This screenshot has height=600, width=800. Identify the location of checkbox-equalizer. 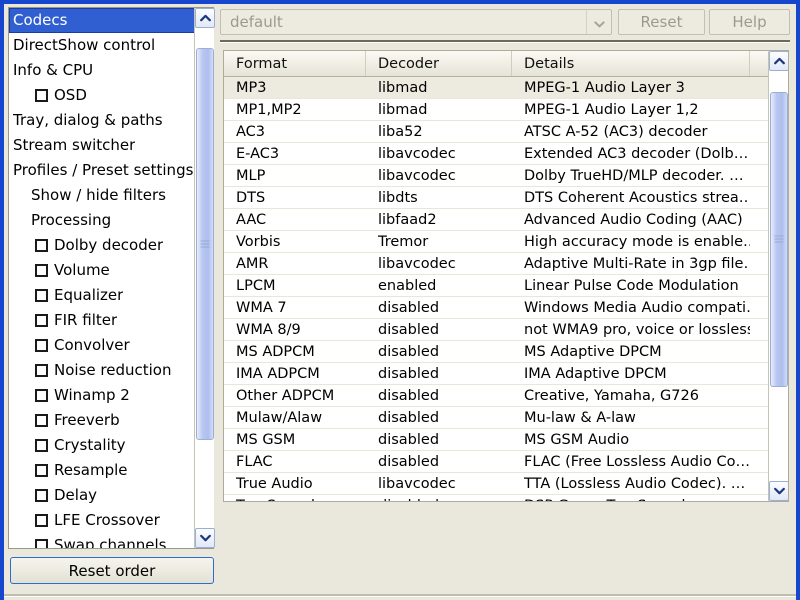
(41, 295).